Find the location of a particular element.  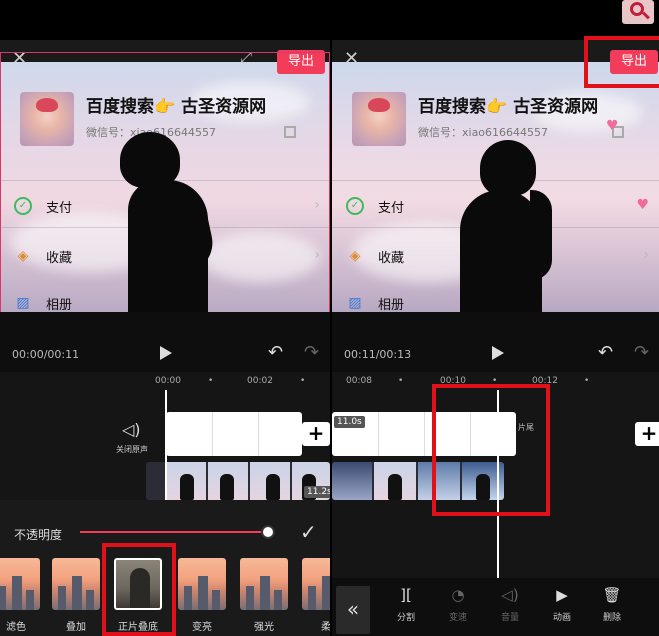

animation-icon: ▶ is located at coordinates (562, 595).